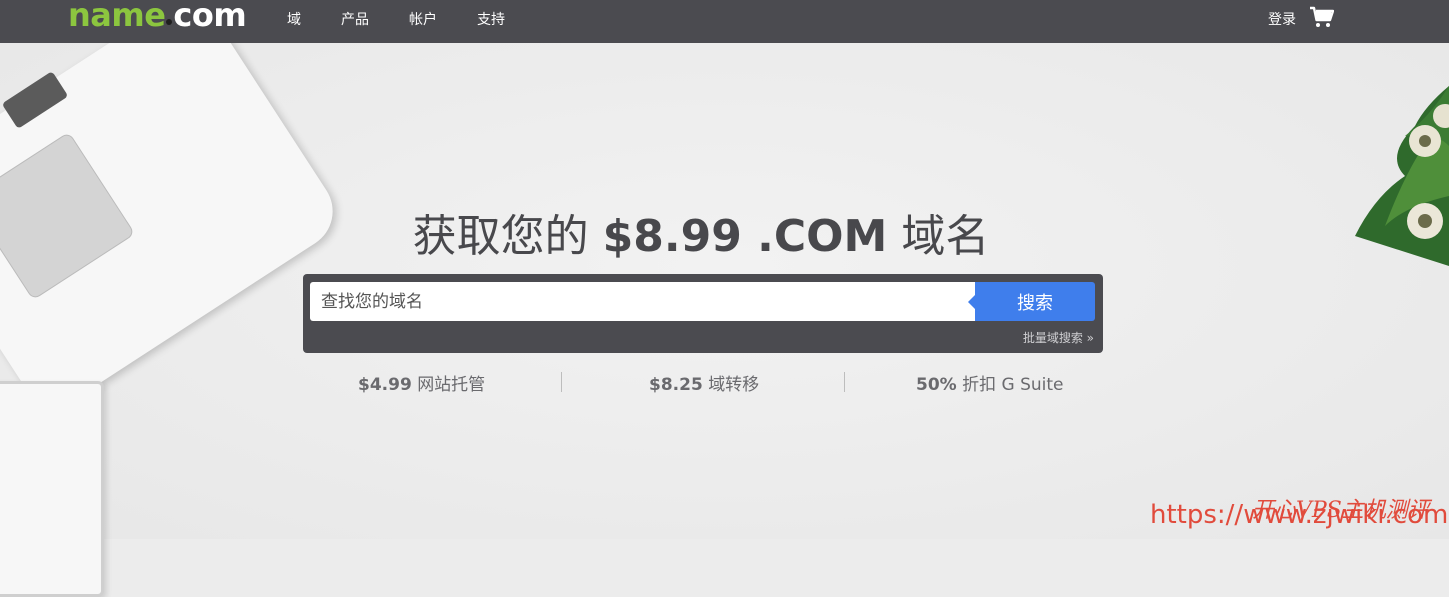 This screenshot has height=597, width=1449. Describe the element at coordinates (1322, 17) in the screenshot. I see `shopping-cart-icon` at that location.